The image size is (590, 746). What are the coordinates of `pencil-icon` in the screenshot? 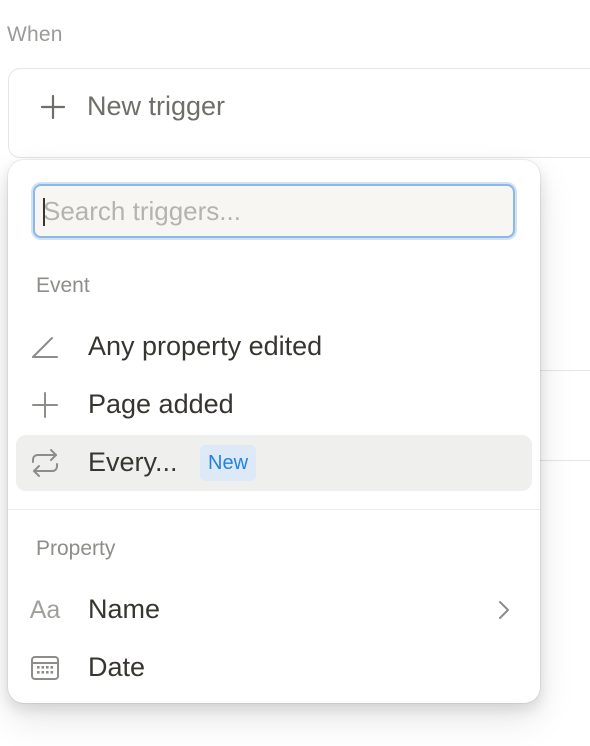 It's located at (45, 347).